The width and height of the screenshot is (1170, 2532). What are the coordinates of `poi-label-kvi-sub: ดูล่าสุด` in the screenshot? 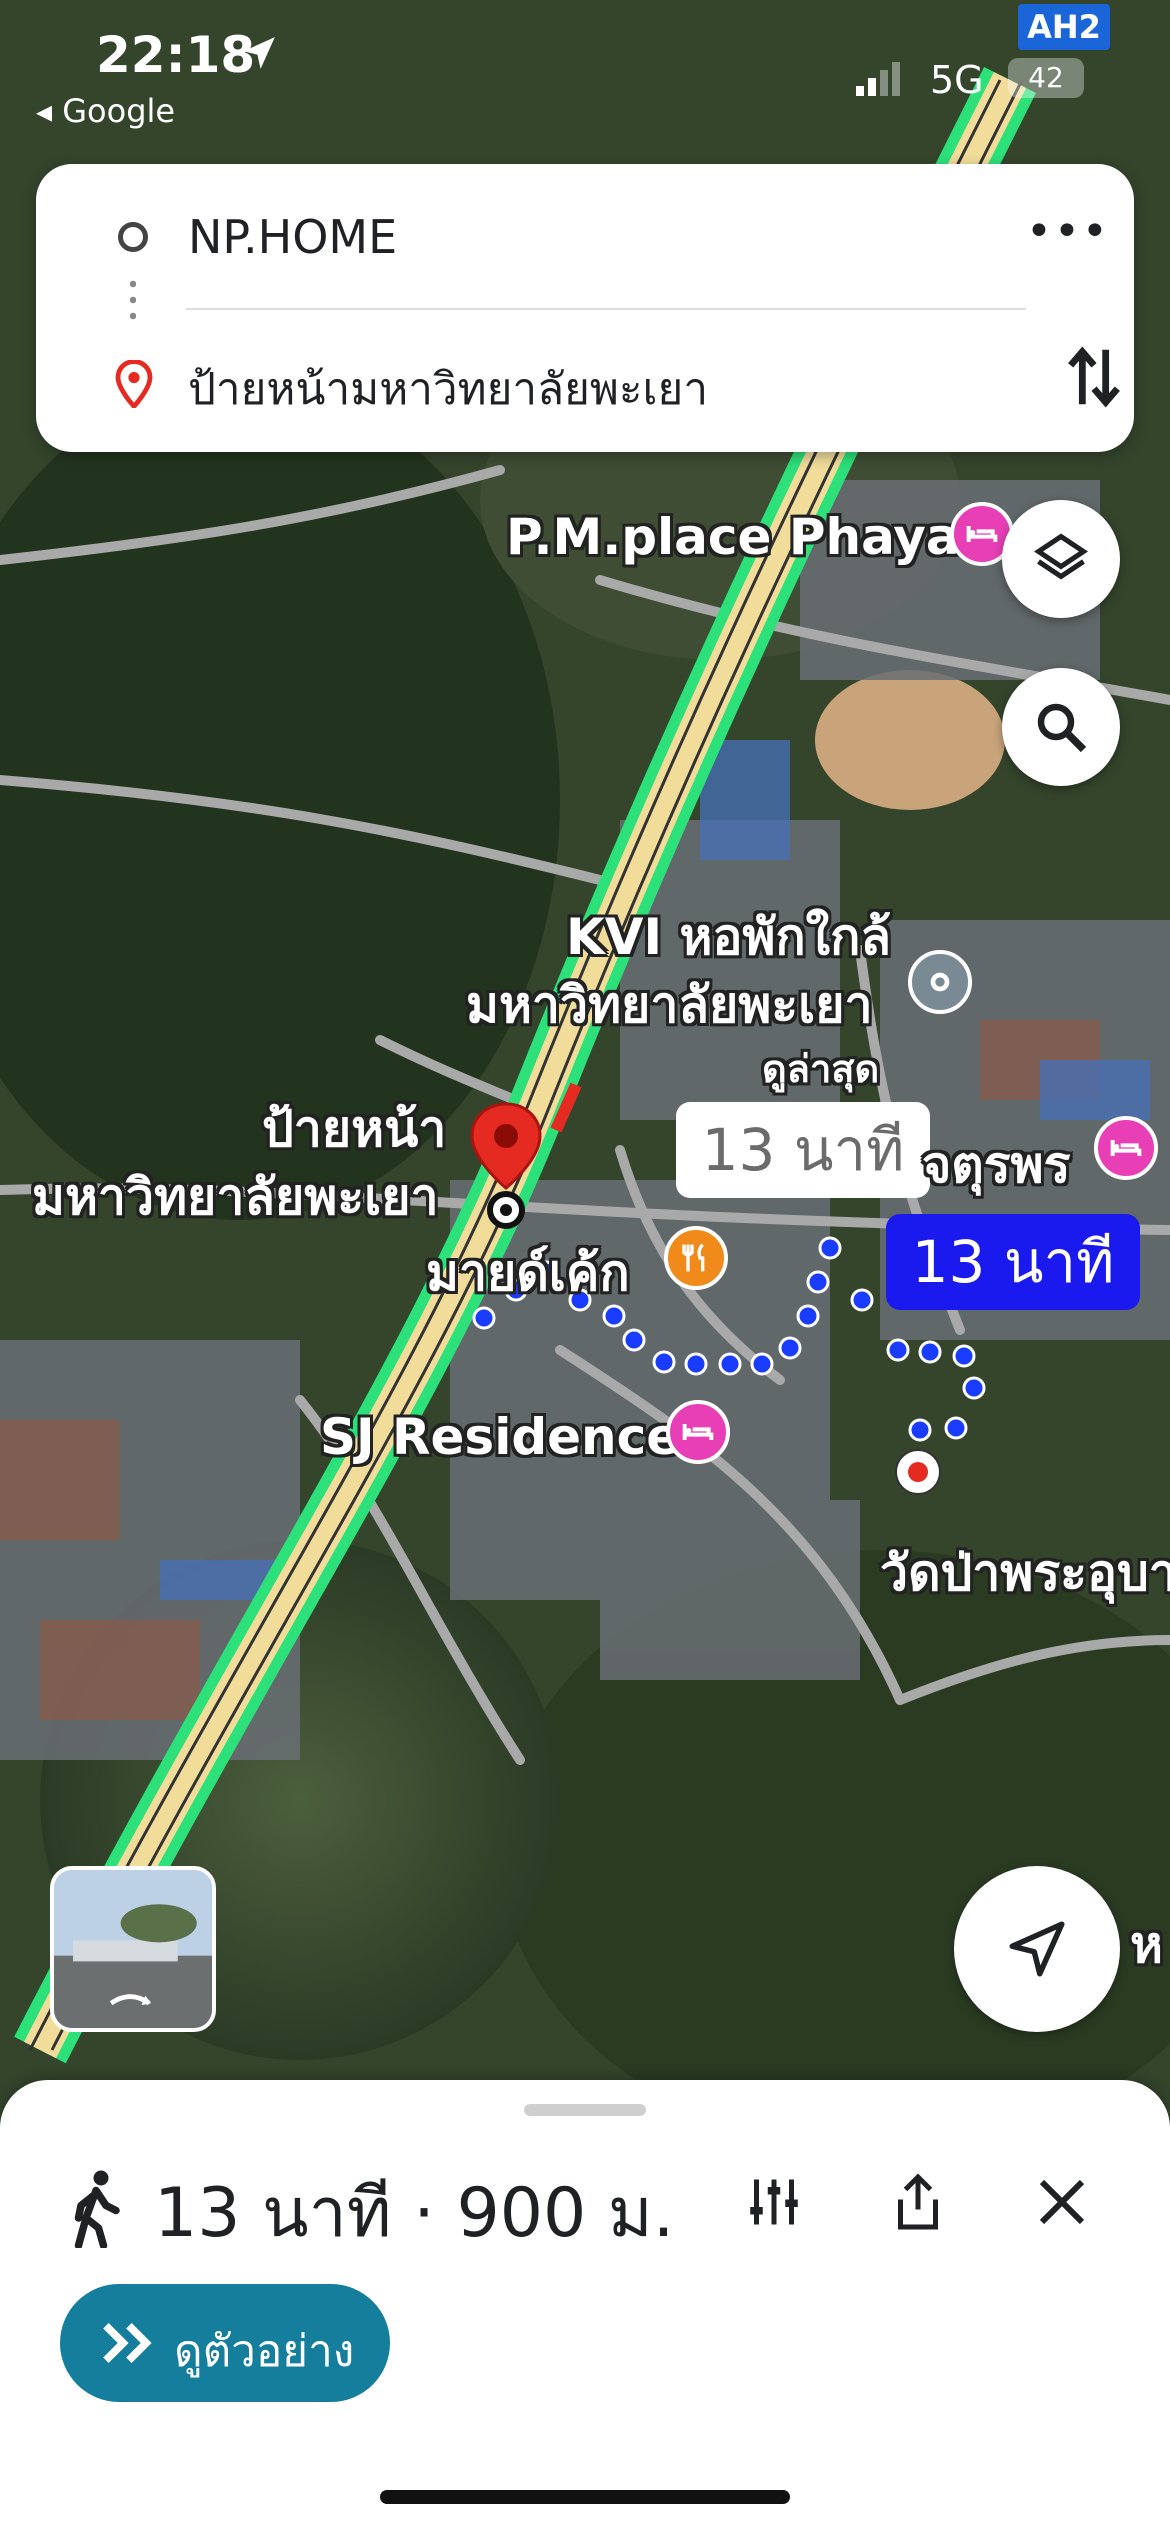 It's located at (821, 1069).